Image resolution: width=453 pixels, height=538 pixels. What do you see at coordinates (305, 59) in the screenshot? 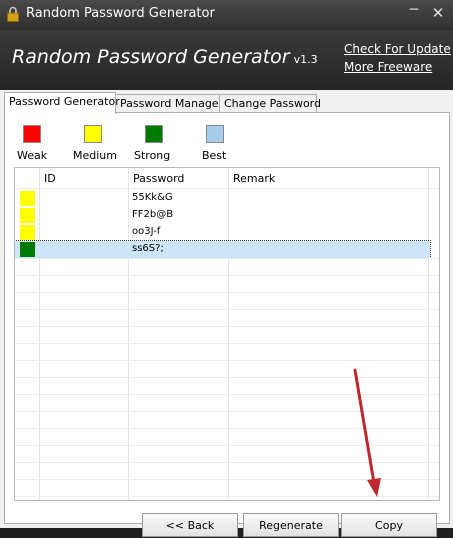
I see `app-version: v1.3` at bounding box center [305, 59].